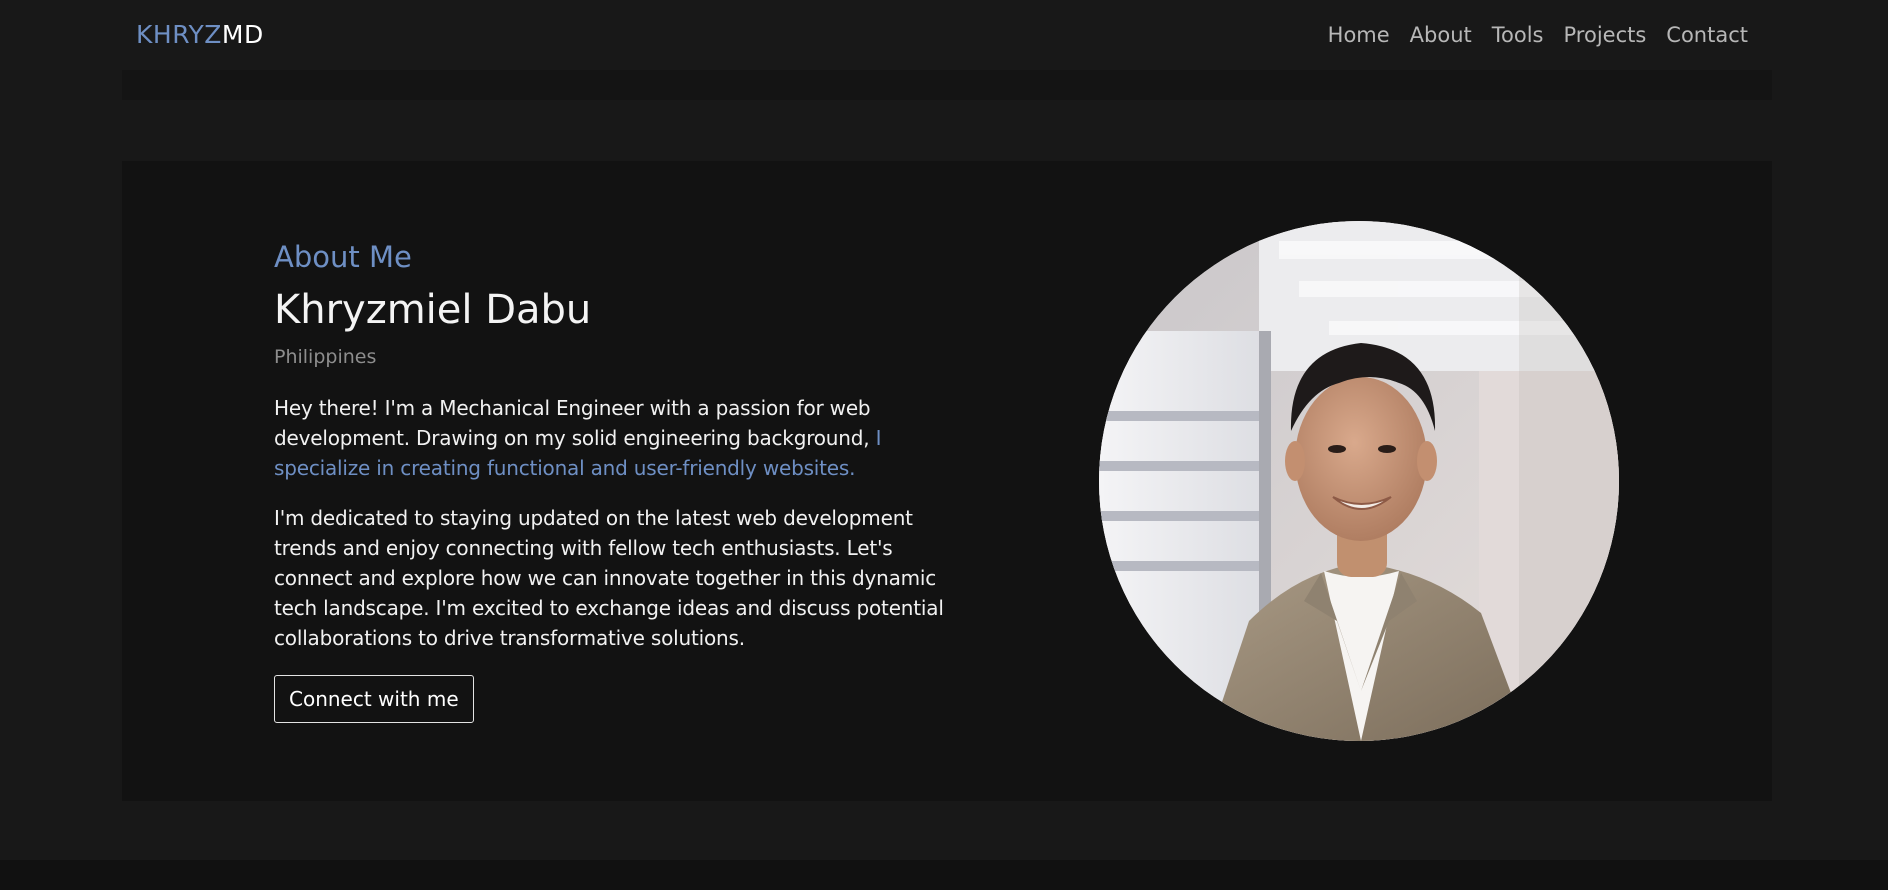 The height and width of the screenshot is (890, 1888). I want to click on section-label: About Me, so click(343, 257).